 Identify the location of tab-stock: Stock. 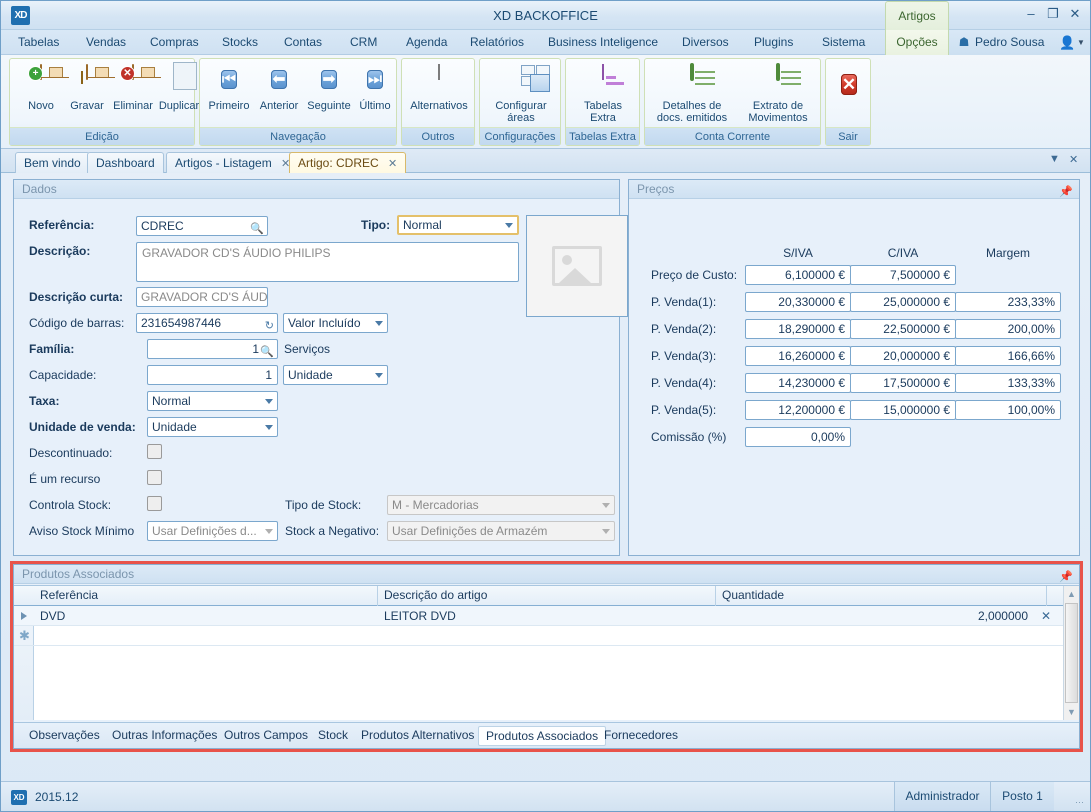
(333, 736).